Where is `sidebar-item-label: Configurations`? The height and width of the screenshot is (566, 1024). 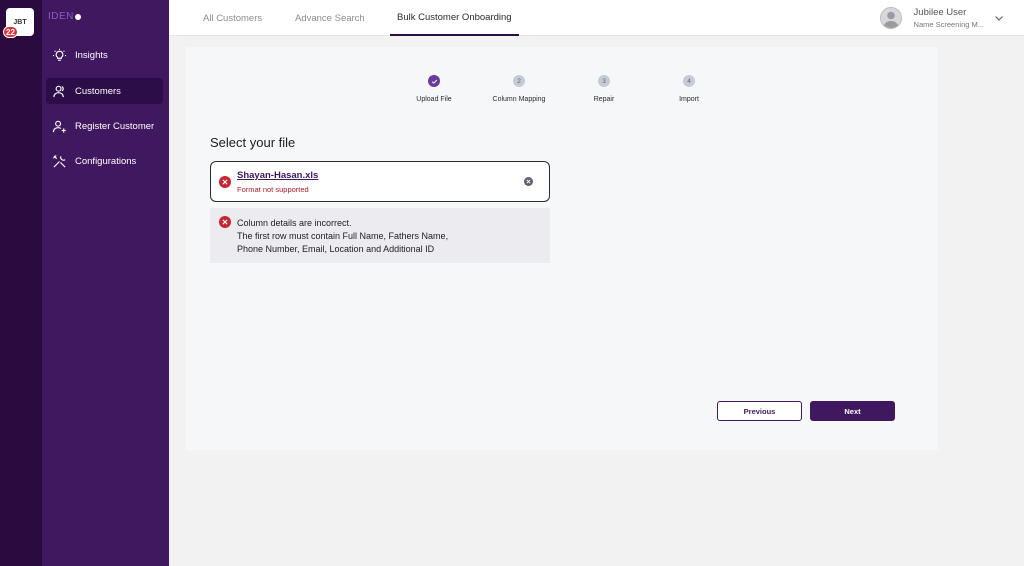 sidebar-item-label: Configurations is located at coordinates (106, 161).